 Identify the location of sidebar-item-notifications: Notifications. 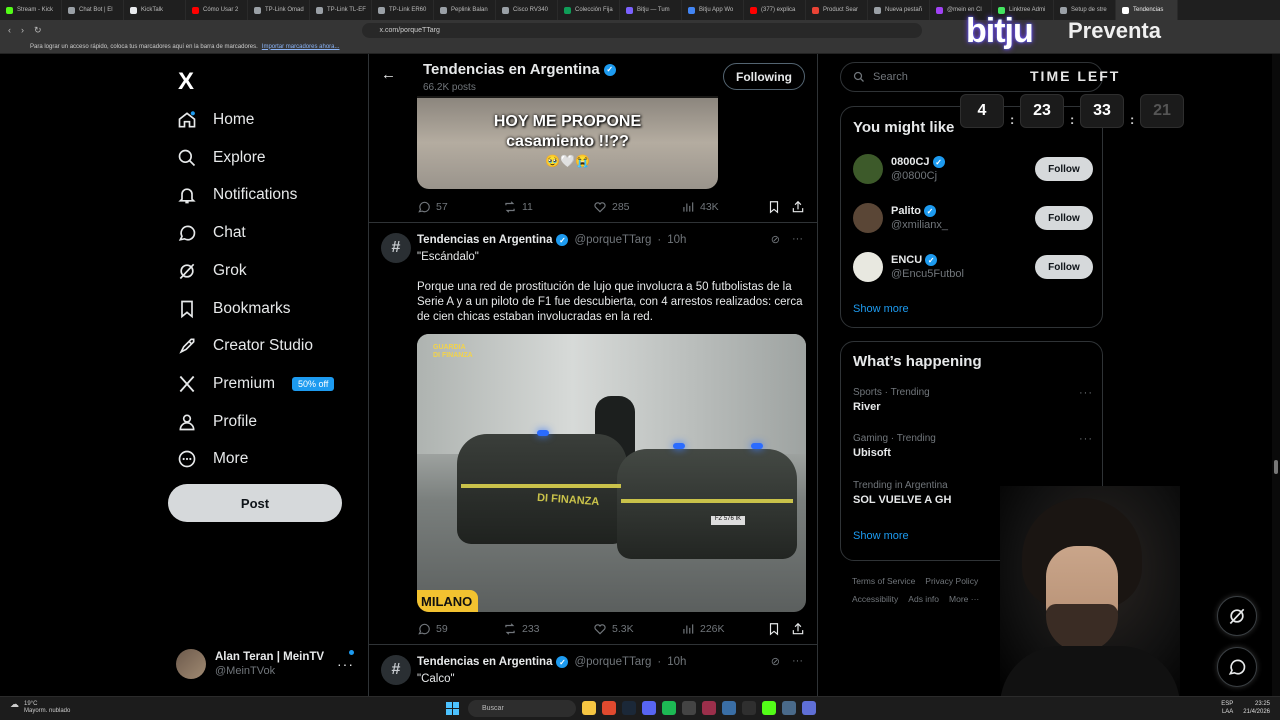
(236, 195).